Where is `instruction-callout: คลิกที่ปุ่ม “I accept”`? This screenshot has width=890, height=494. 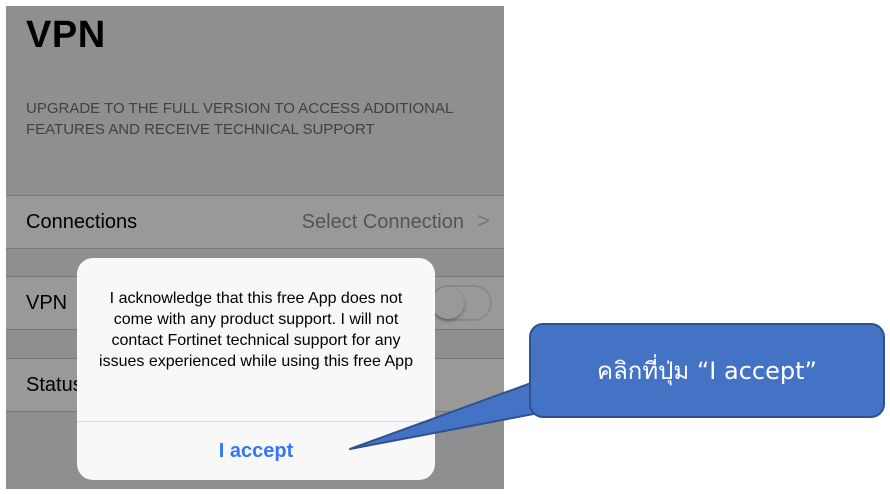 instruction-callout: คลิกที่ปุ่ม “I accept” is located at coordinates (707, 370).